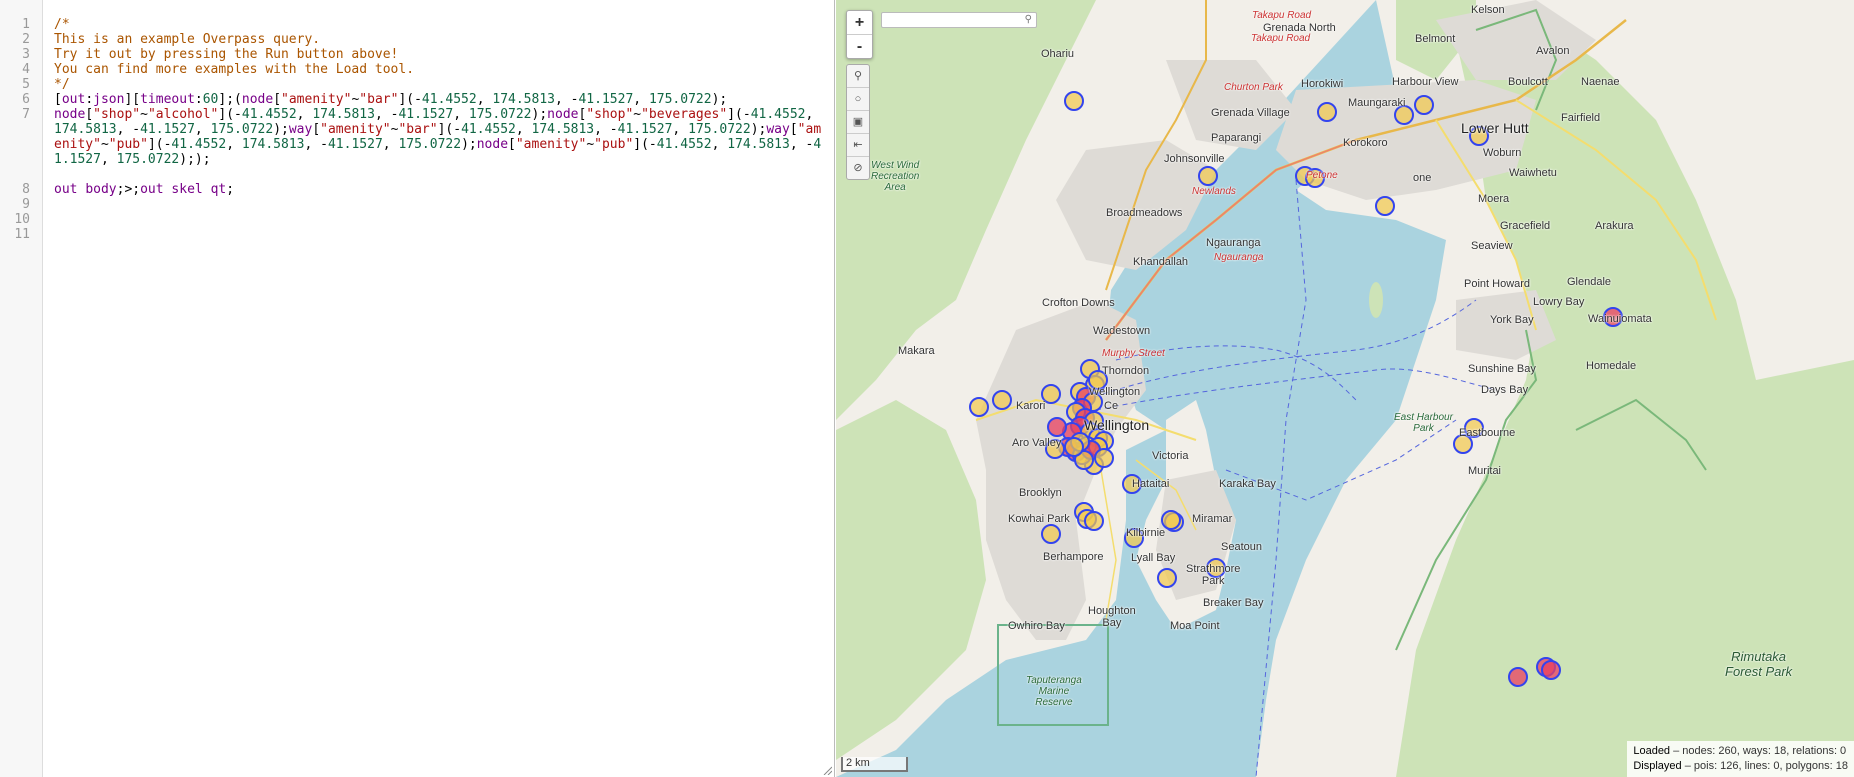  I want to click on map-label: Muritai, so click(1485, 471).